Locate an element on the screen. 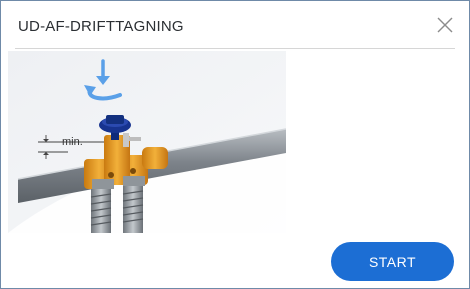  close-icon is located at coordinates (445, 25).